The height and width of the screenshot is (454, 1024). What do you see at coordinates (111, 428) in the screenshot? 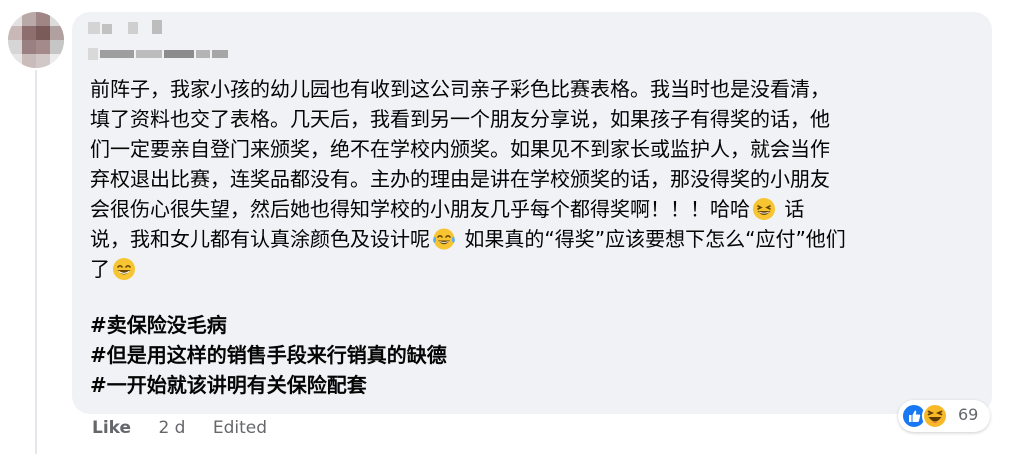
I see `like-button: Like` at bounding box center [111, 428].